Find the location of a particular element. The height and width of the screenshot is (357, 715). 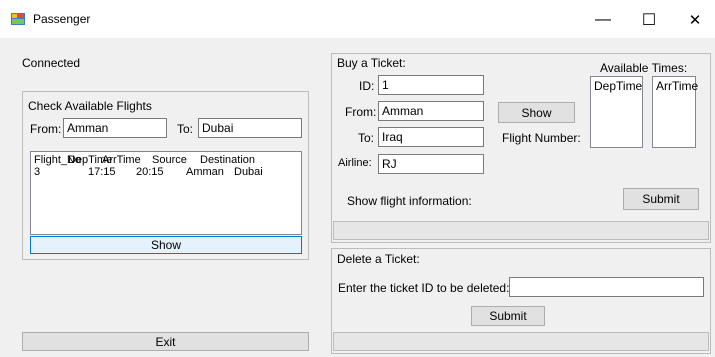

check-flights-title: Check Available Flights is located at coordinates (90, 106).